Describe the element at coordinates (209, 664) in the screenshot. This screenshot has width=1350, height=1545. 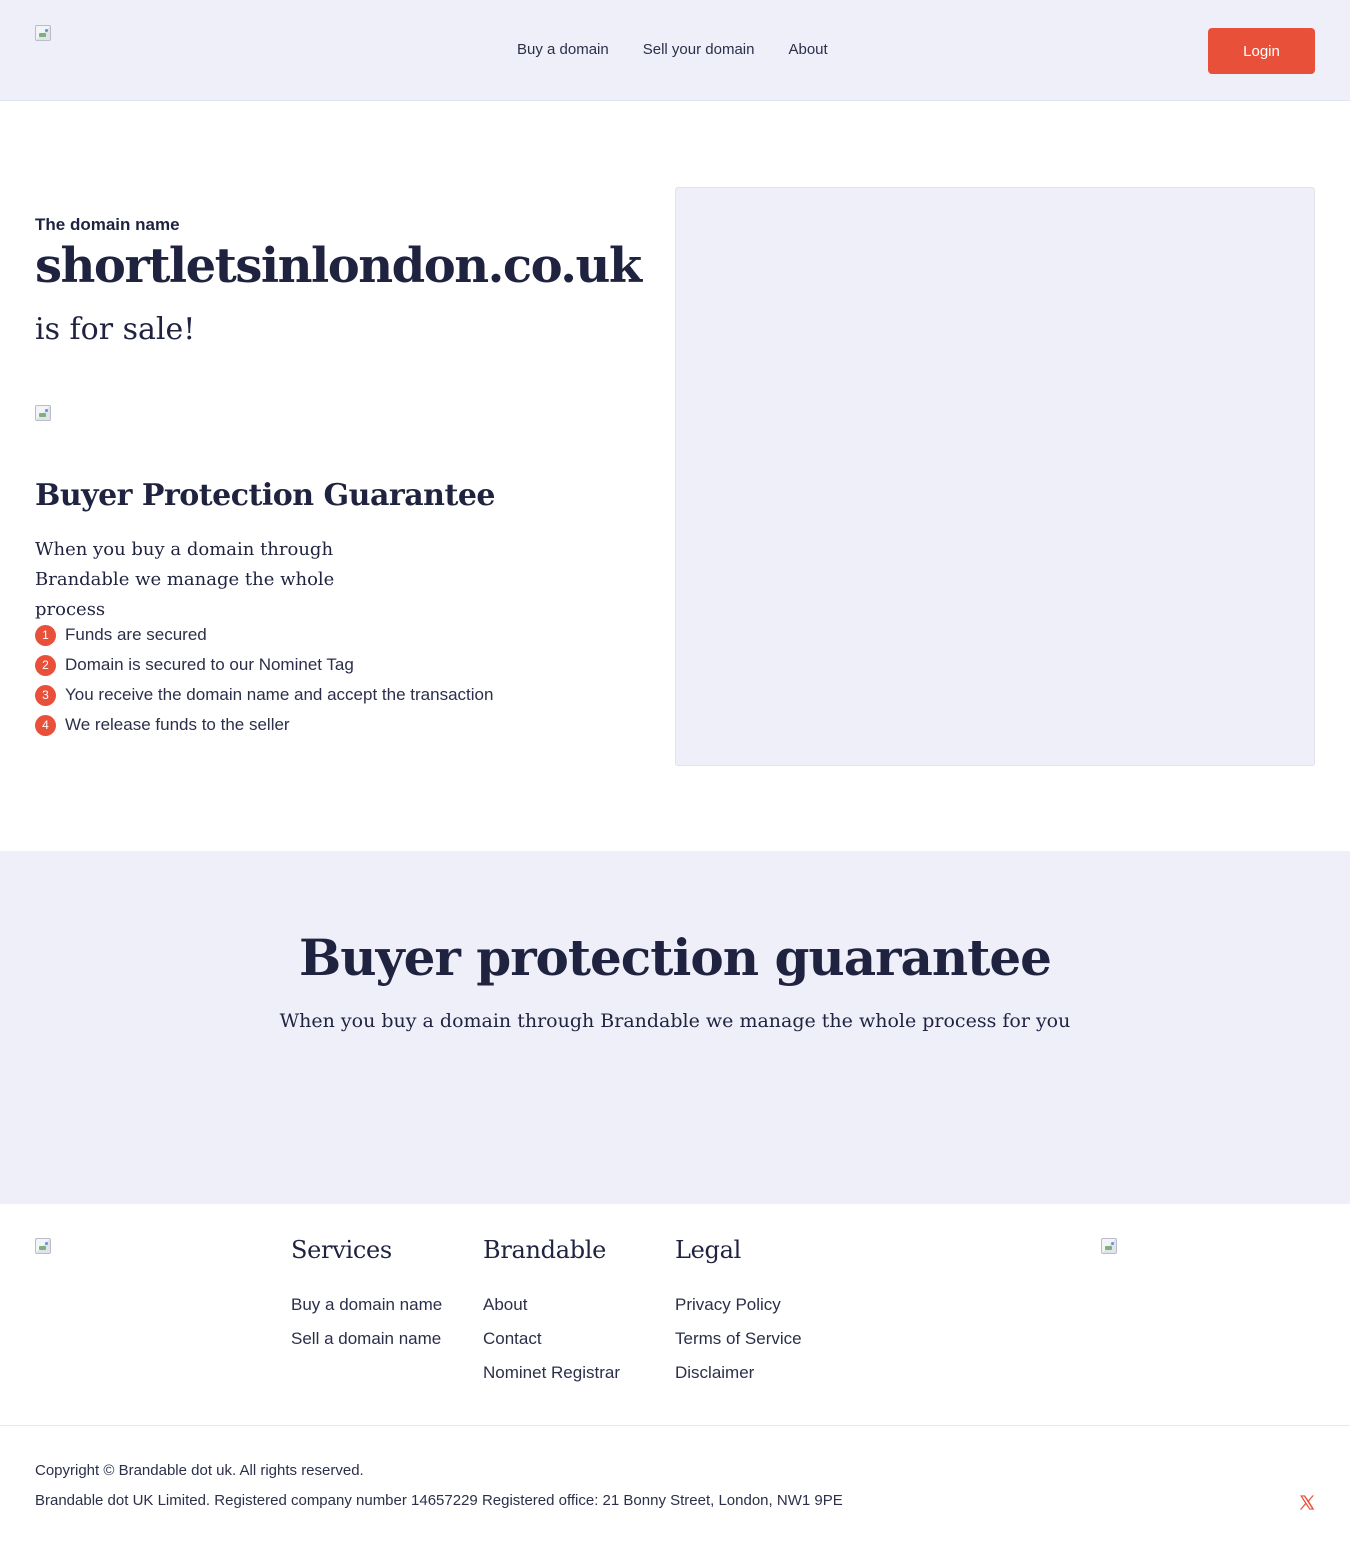
I see `step-label: Domain is secured to our Nominet Tag` at that location.